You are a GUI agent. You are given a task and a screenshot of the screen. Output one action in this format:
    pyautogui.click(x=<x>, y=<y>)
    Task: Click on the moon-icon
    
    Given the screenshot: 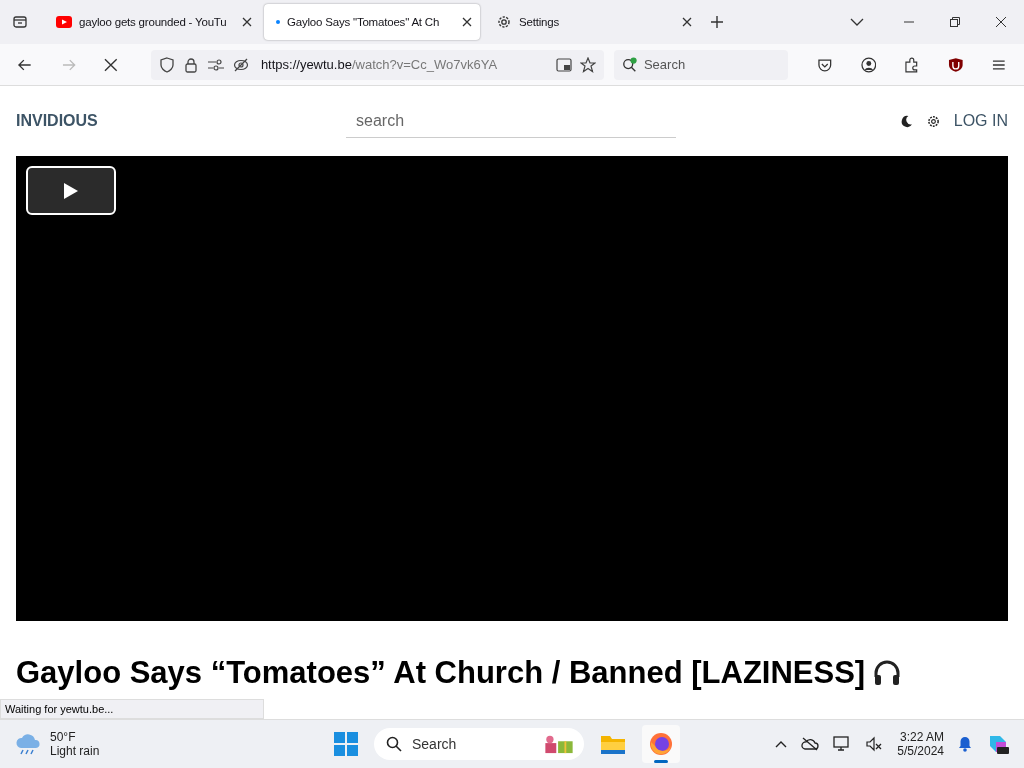 What is the action you would take?
    pyautogui.click(x=906, y=121)
    